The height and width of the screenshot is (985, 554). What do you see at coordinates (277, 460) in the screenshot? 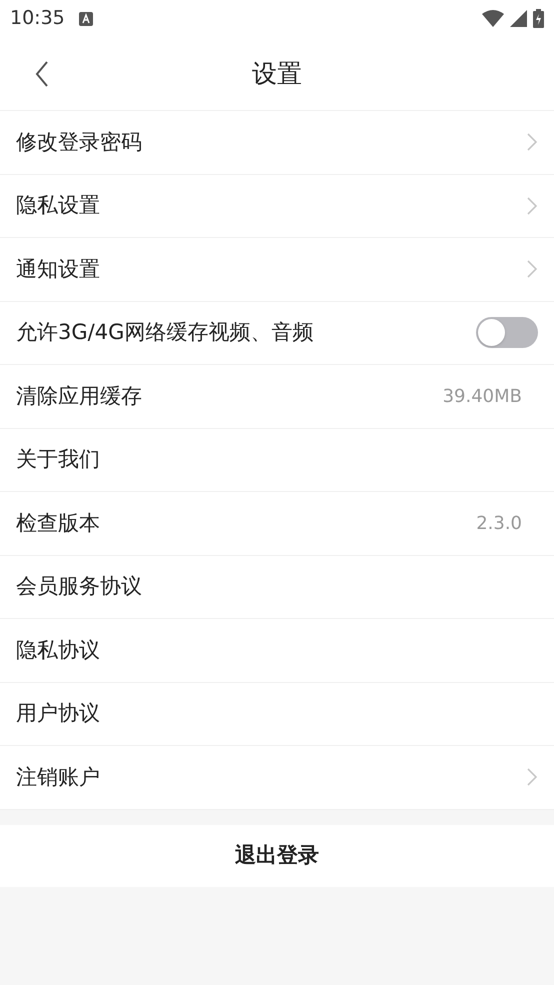
I see `settings-row: 关于我们` at bounding box center [277, 460].